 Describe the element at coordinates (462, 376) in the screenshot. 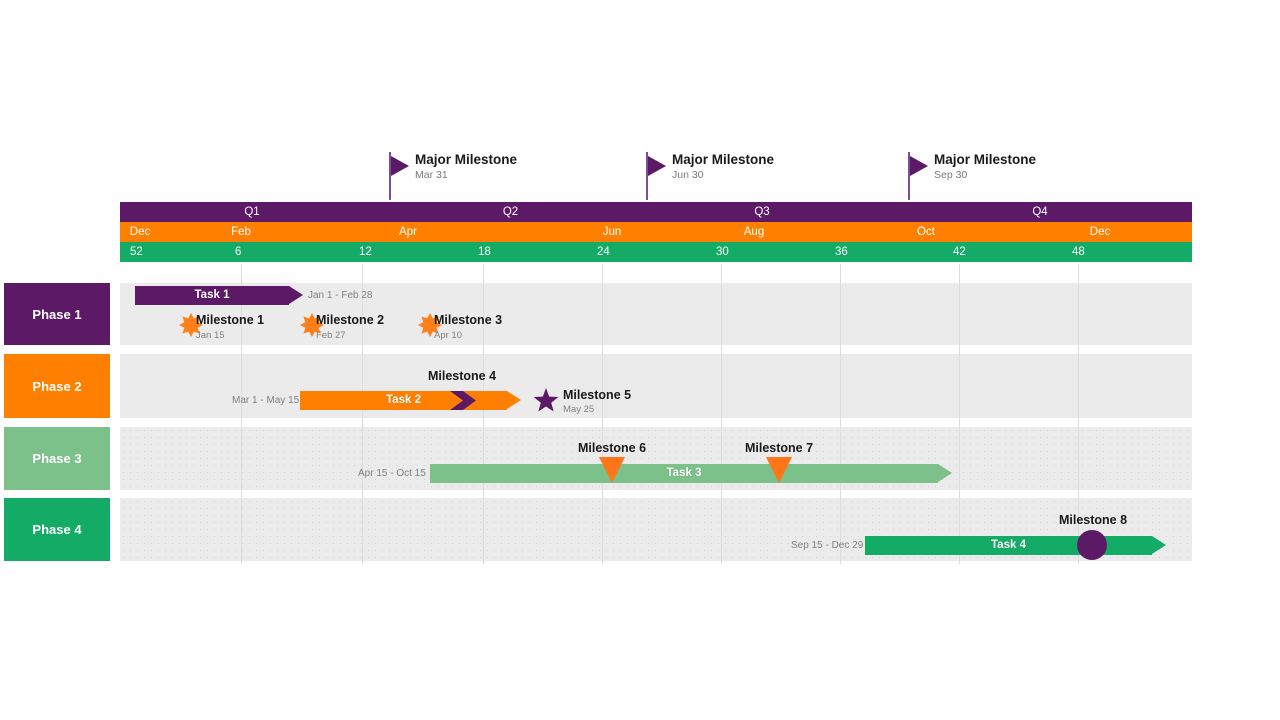

I see `milestone-label: Milestone 4` at that location.